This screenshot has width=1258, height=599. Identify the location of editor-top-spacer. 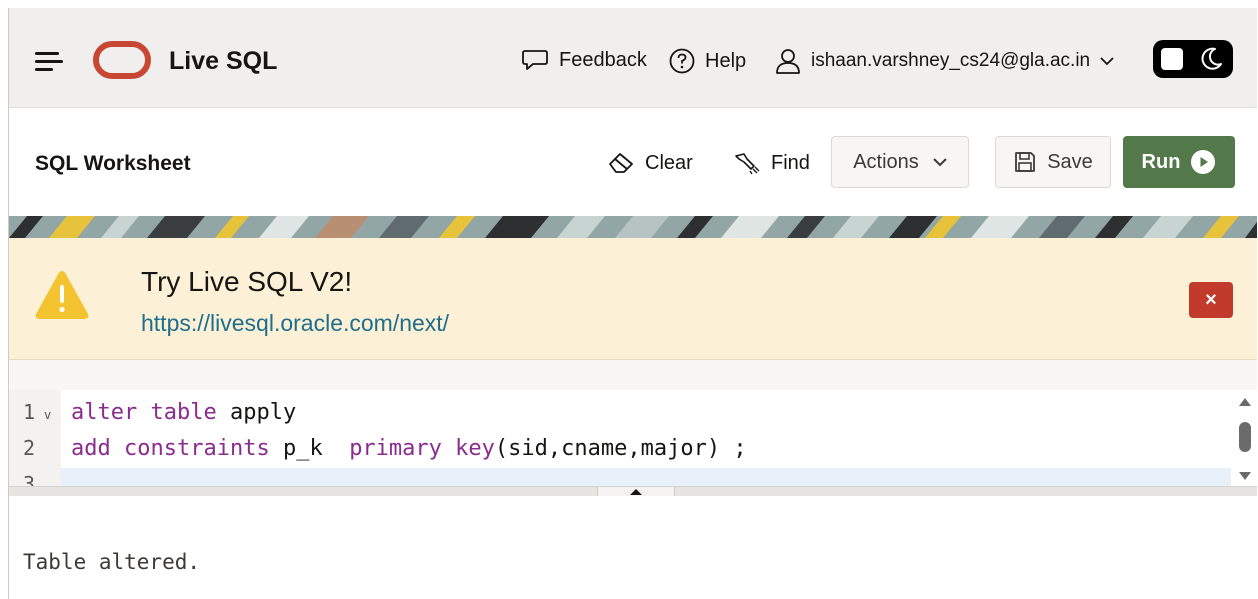
(633, 375).